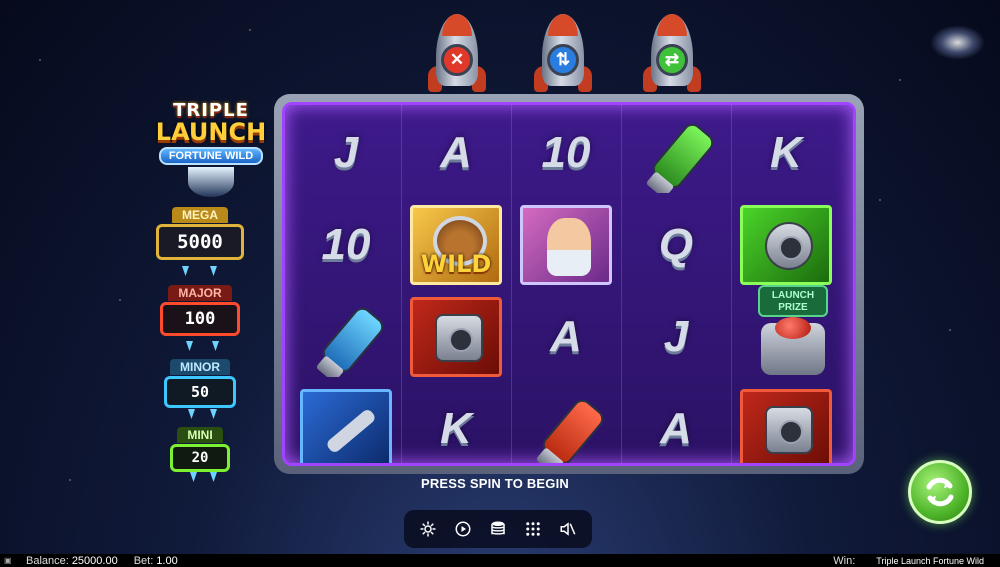 This screenshot has height=567, width=1000. What do you see at coordinates (566, 423) in the screenshot?
I see `red-battery-icon` at bounding box center [566, 423].